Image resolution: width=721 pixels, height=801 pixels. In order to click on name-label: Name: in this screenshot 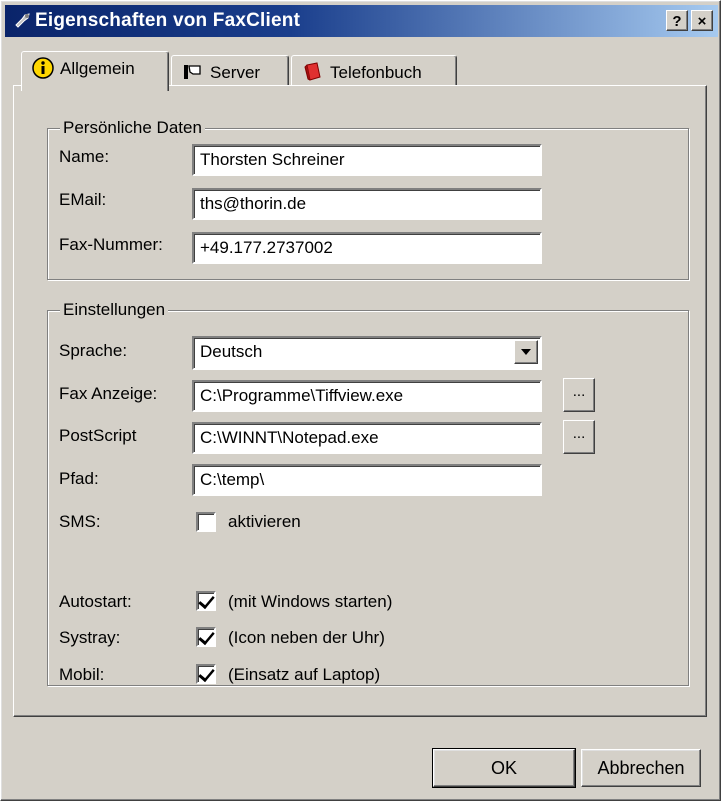, I will do `click(84, 156)`.